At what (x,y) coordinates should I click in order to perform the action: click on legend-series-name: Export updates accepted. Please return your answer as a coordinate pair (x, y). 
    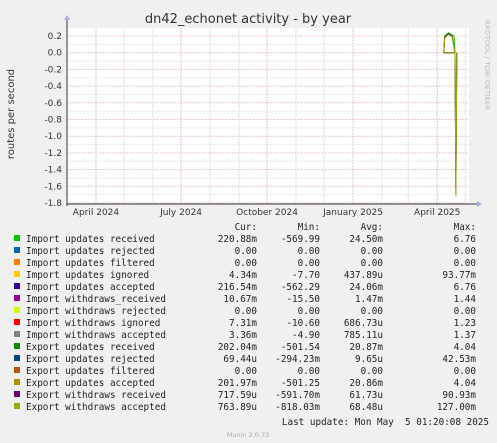
    Looking at the image, I should click on (90, 383).